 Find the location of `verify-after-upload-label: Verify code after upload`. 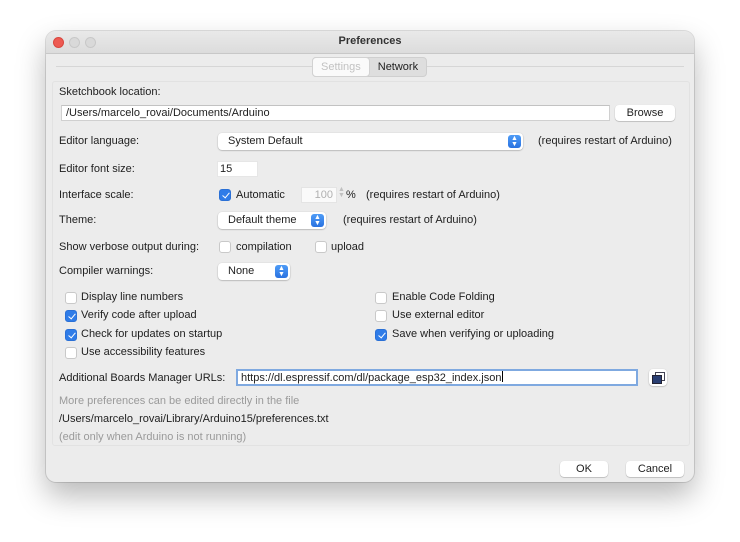

verify-after-upload-label: Verify code after upload is located at coordinates (139, 315).